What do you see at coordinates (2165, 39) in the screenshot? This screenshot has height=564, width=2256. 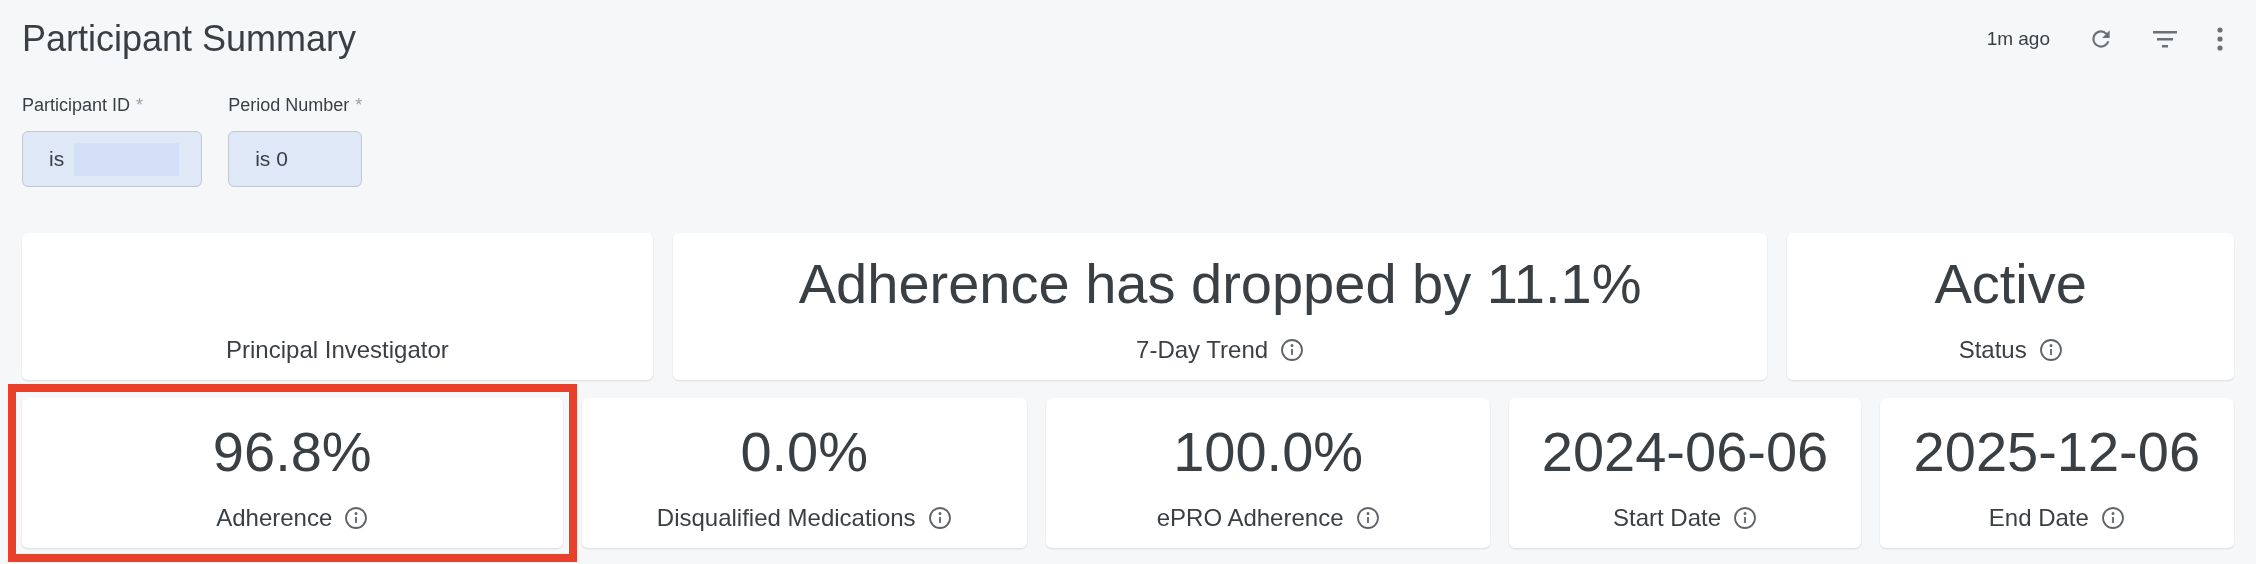 I see `filter-icon` at bounding box center [2165, 39].